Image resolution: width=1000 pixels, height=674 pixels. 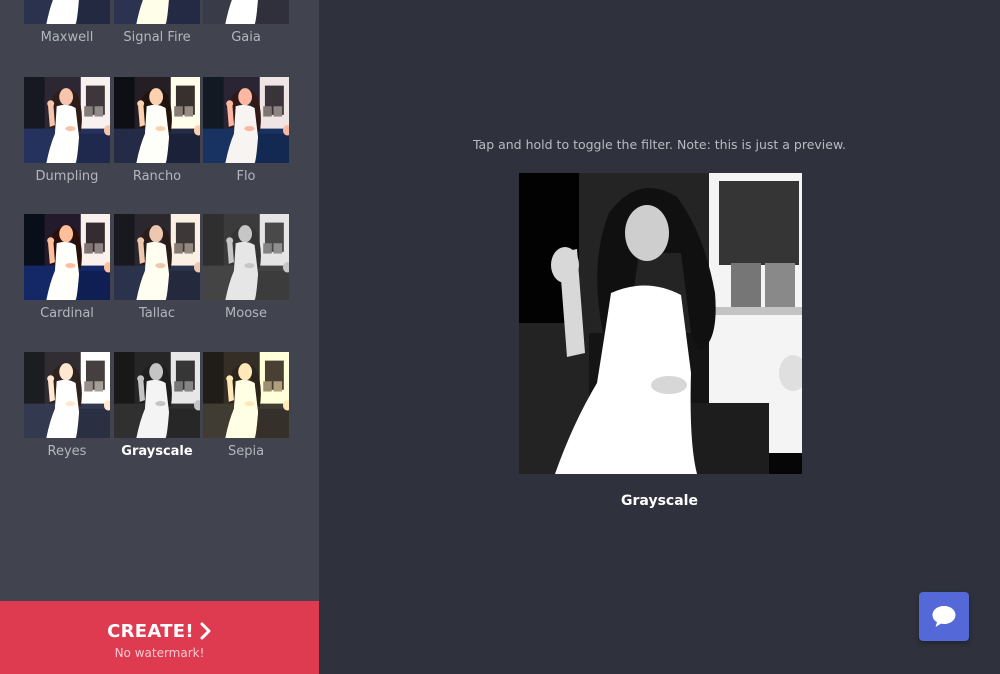 I want to click on filter-signal-fire: Signal Fire, so click(x=157, y=24).